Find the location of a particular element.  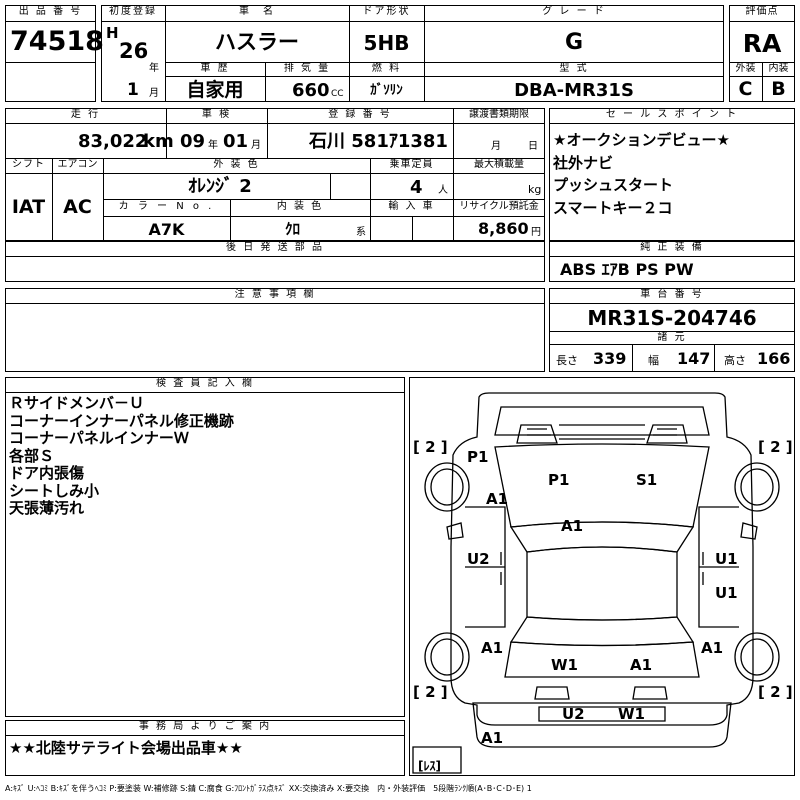

year-unit: 年 is located at coordinates (154, 68).